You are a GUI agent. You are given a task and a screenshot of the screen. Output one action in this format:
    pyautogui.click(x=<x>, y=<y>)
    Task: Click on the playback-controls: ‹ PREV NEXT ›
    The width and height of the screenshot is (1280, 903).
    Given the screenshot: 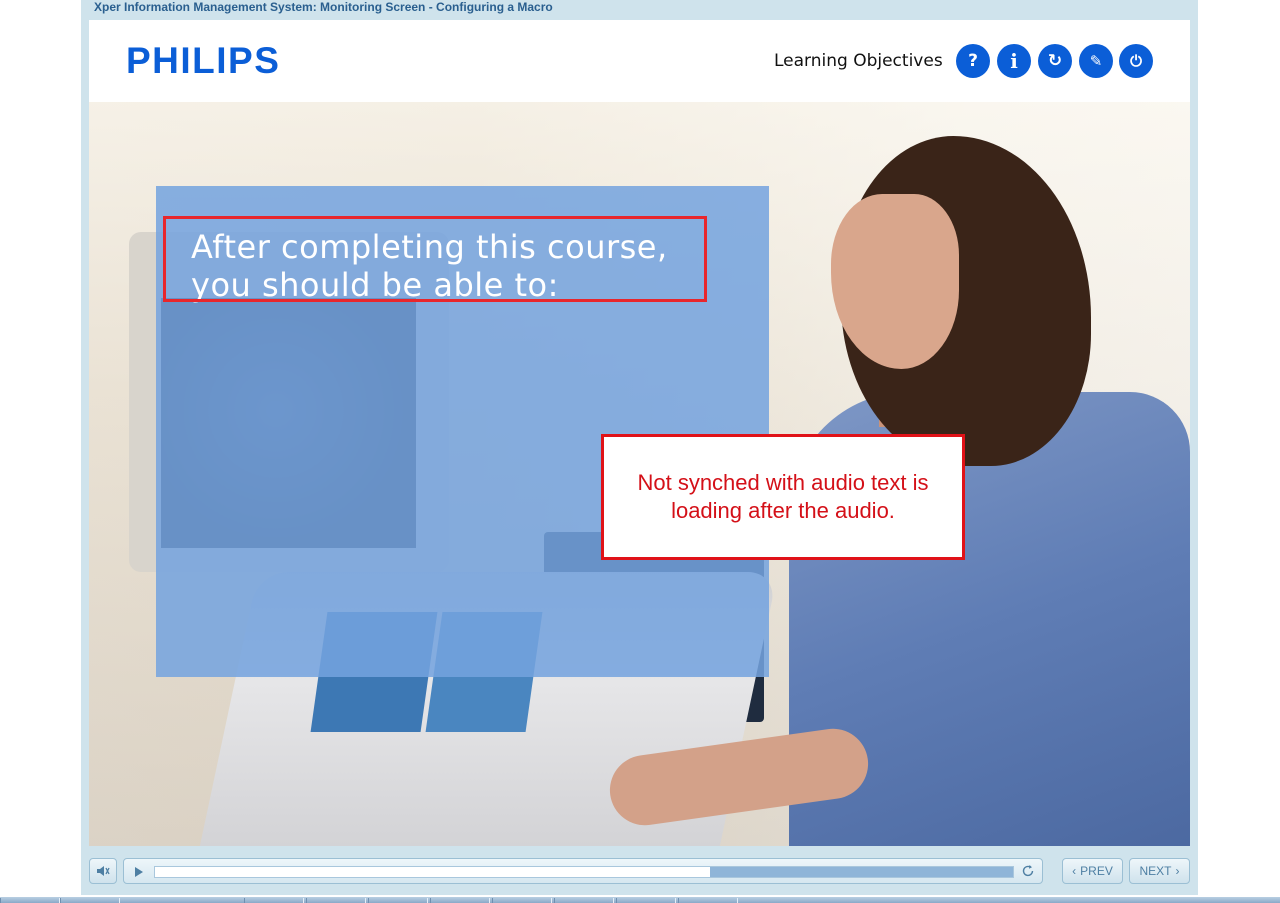 What is the action you would take?
    pyautogui.click(x=639, y=872)
    